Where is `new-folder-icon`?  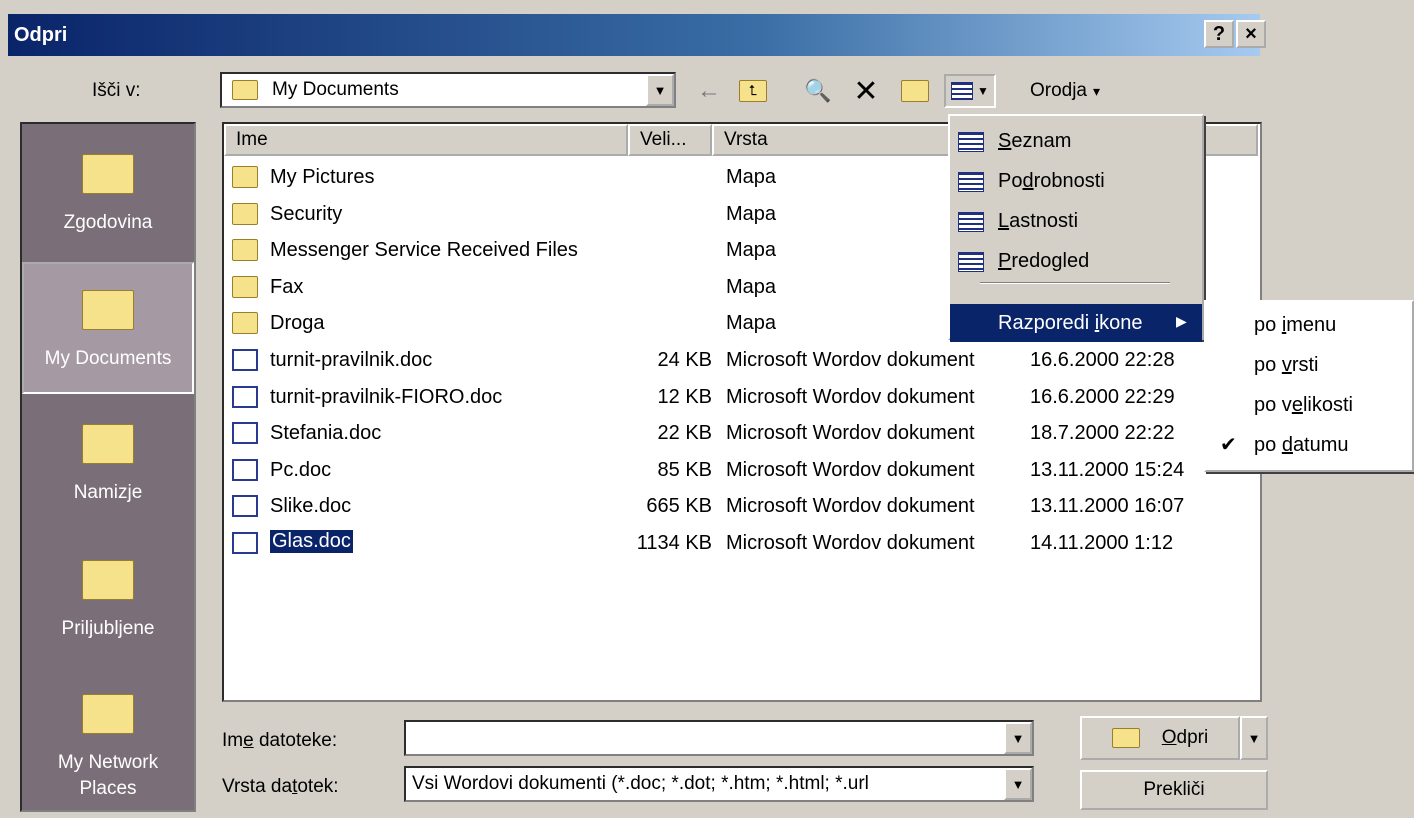
new-folder-icon is located at coordinates (915, 91).